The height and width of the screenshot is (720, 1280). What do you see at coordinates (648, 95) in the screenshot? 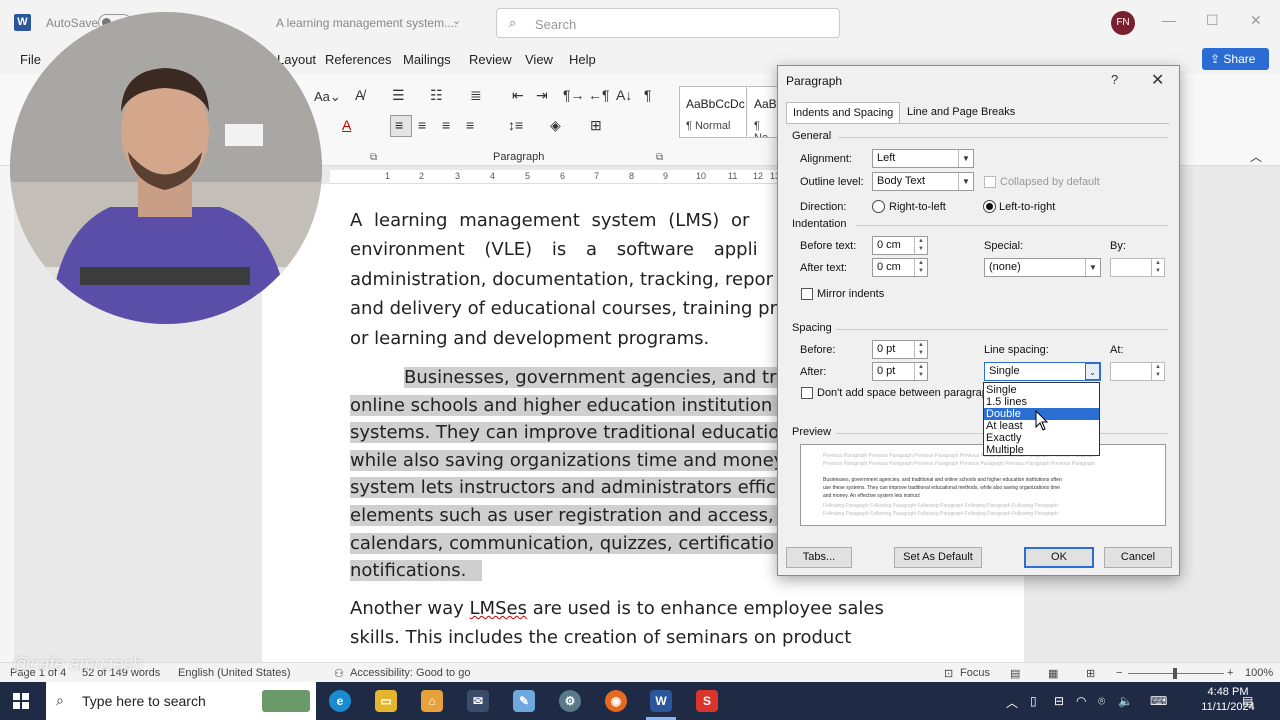
I see `show-marks-icon: ¶` at bounding box center [648, 95].